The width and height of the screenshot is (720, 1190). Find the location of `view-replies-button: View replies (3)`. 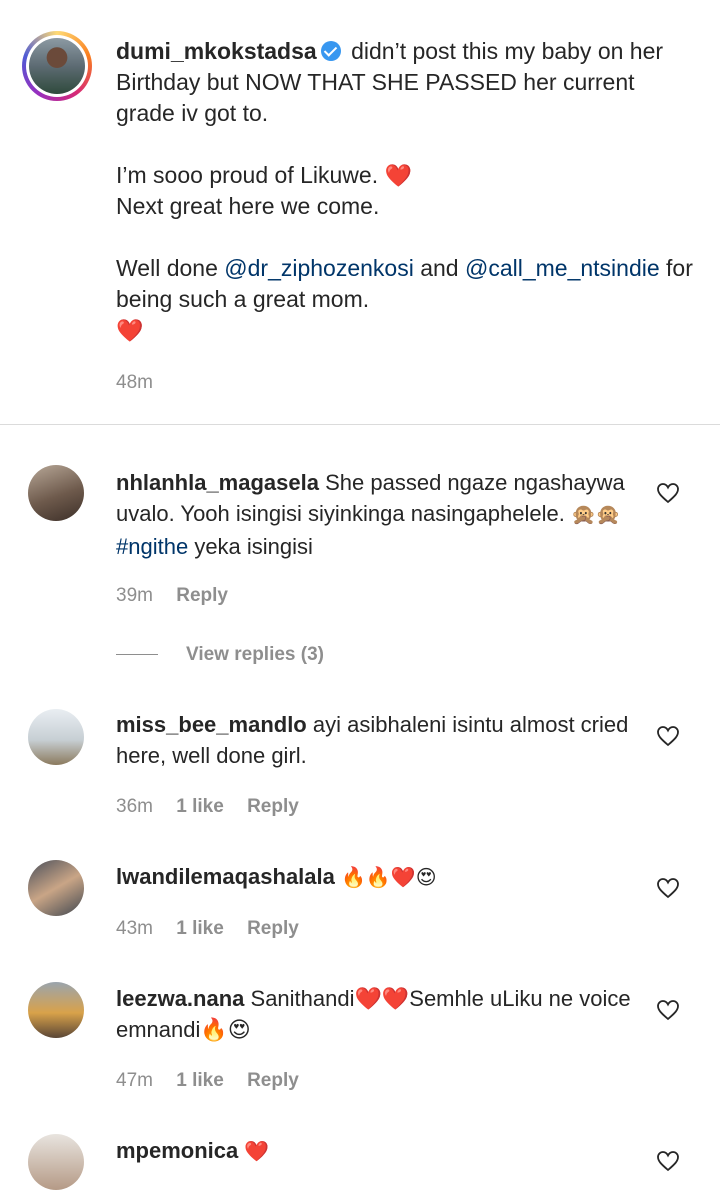

view-replies-button: View replies (3) is located at coordinates (220, 655).